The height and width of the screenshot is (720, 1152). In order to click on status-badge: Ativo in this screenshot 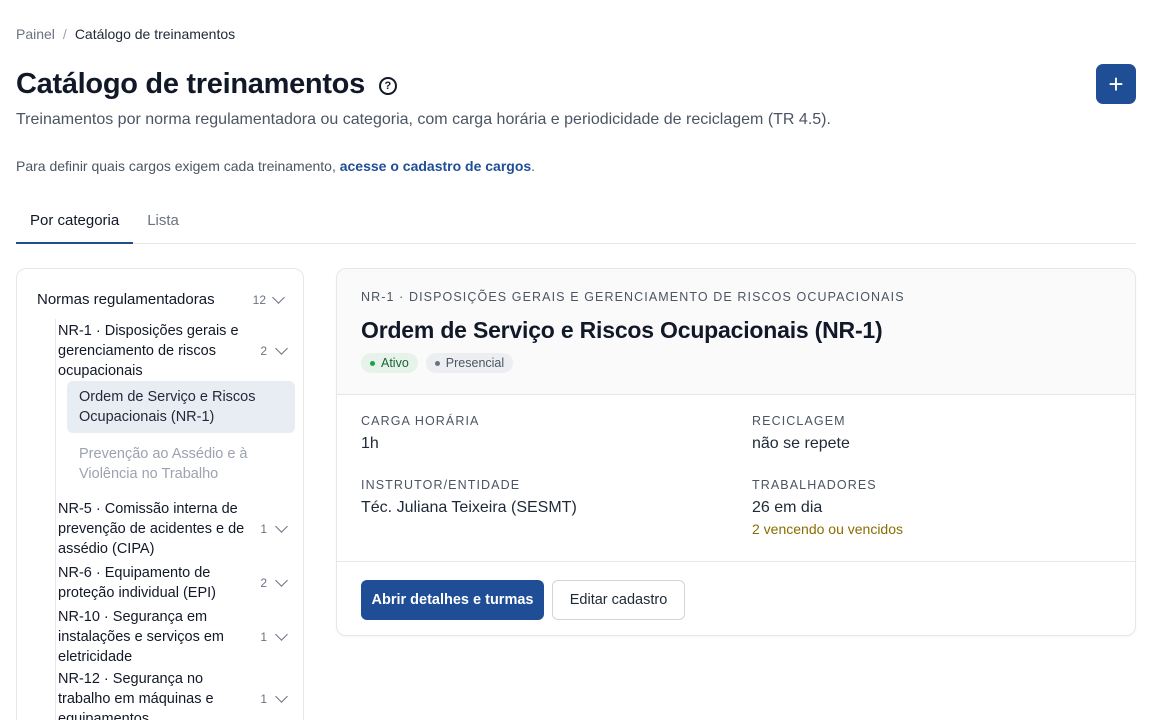, I will do `click(389, 363)`.